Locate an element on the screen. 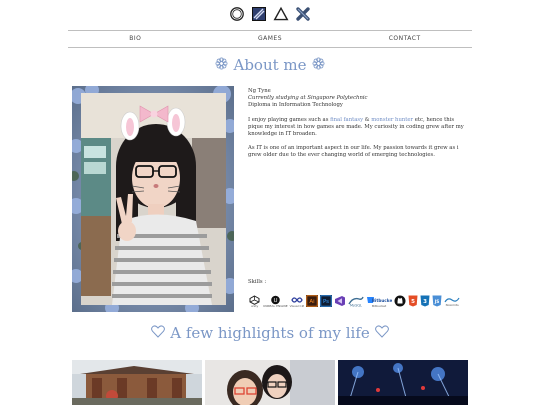 This screenshot has width=540, height=405. main-nav: BIO GAMES CONTACT is located at coordinates (270, 39).